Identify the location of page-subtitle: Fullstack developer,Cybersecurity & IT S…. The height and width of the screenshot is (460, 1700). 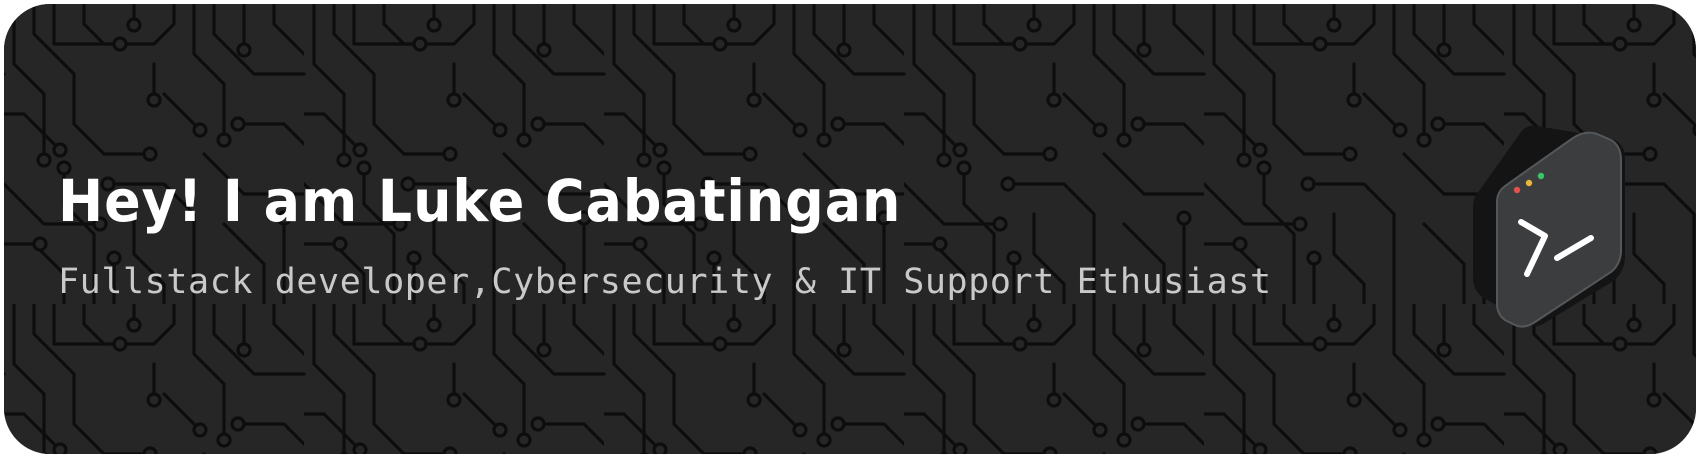
(665, 282).